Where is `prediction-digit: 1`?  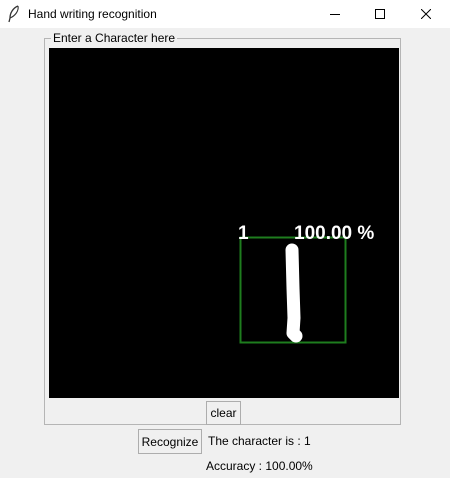
prediction-digit: 1 is located at coordinates (243, 233).